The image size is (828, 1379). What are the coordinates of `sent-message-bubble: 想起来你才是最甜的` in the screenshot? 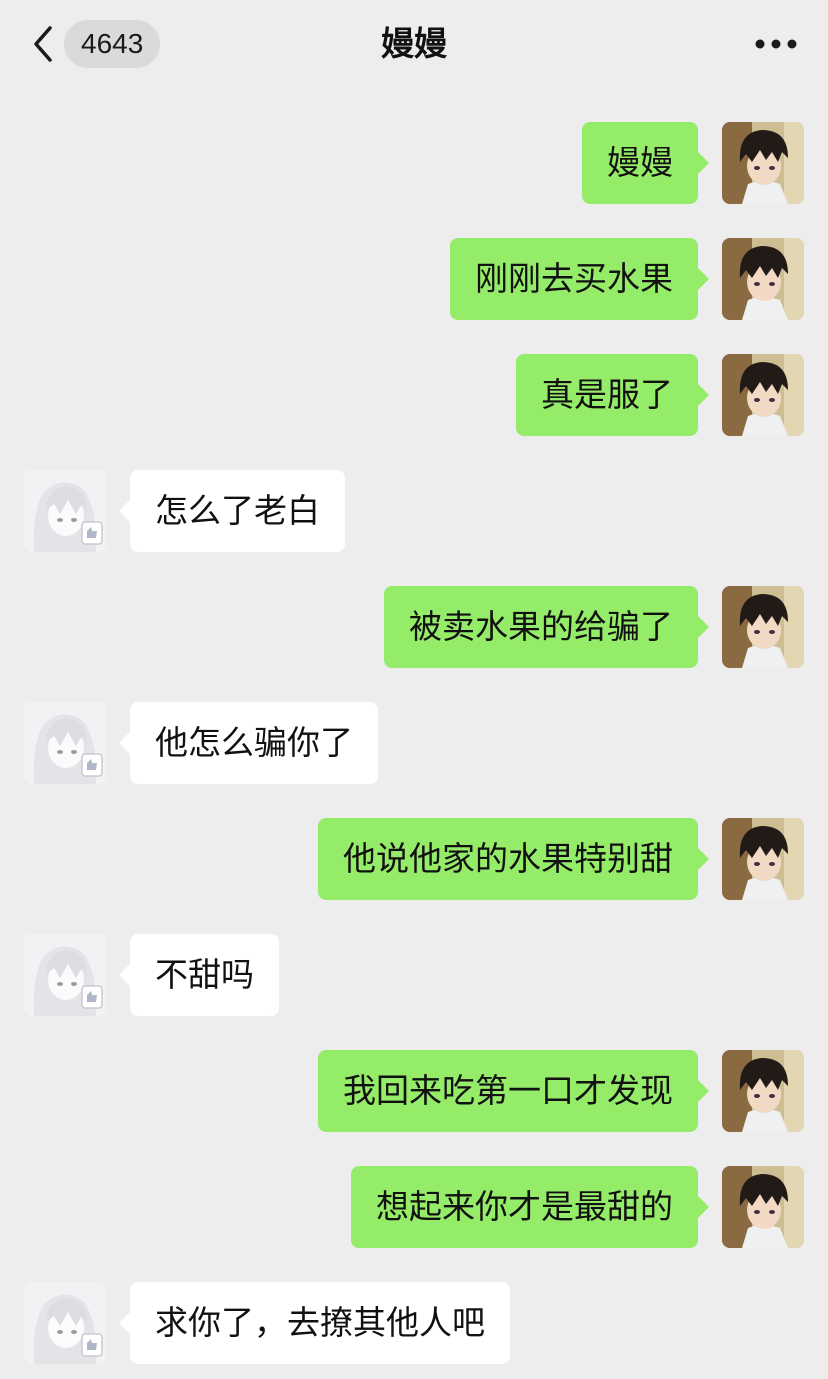 It's located at (530, 1207).